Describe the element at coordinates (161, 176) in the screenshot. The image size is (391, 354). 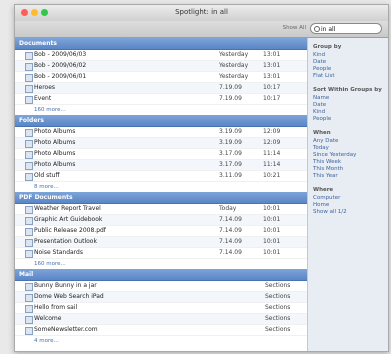
I see `table-row: Old stuff 3.11.09 10:21` at that location.